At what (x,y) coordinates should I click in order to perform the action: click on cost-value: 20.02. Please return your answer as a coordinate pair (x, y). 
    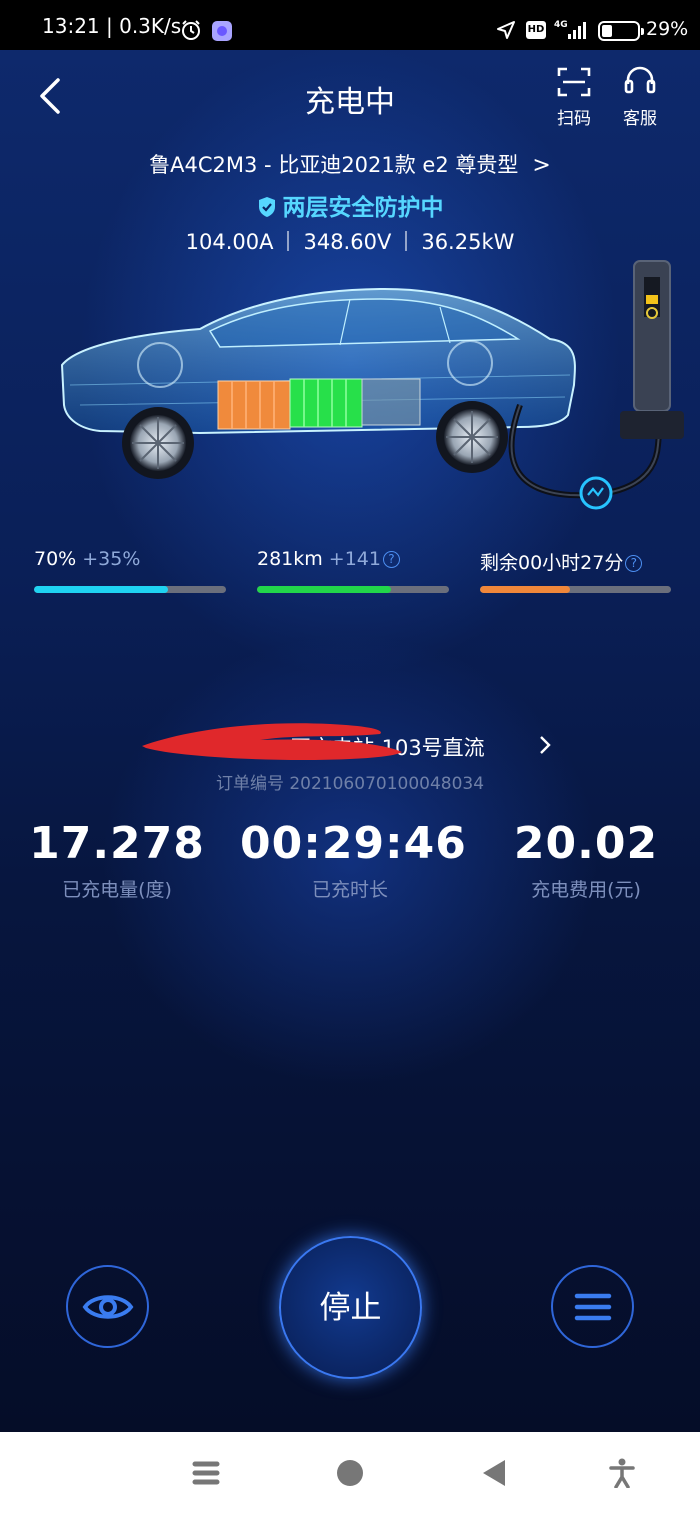
    Looking at the image, I should click on (586, 843).